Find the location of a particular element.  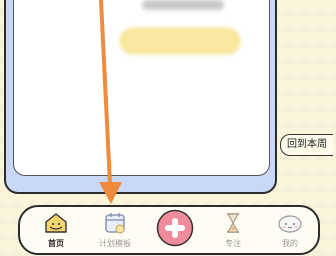

tab-profile: 我的 is located at coordinates (290, 230).